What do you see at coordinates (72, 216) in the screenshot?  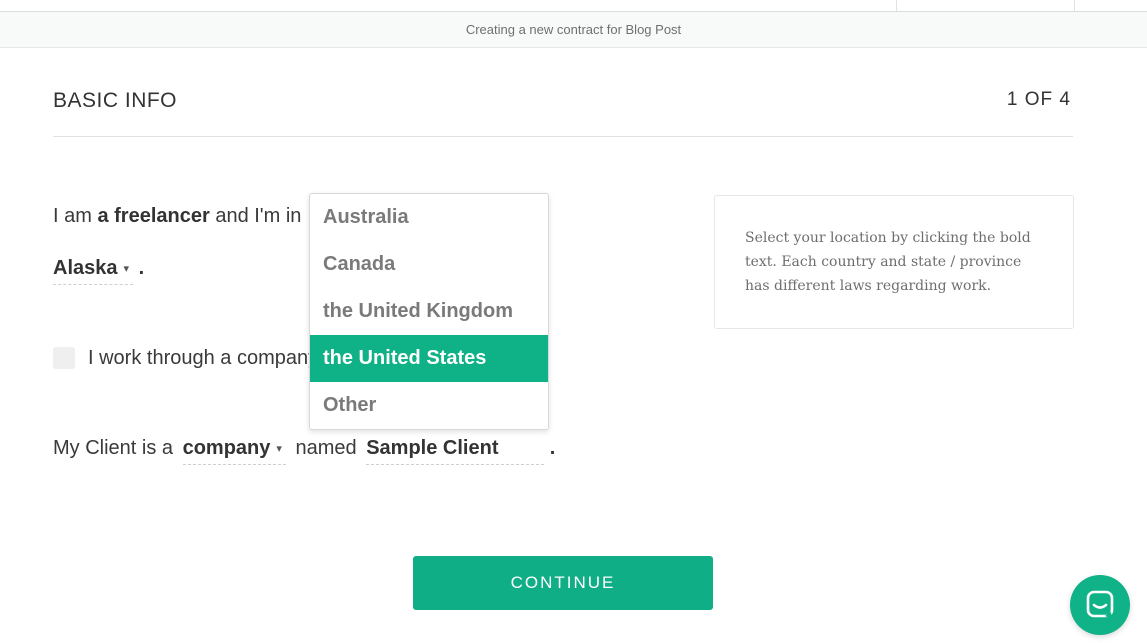 I see `role-prefix: I am` at bounding box center [72, 216].